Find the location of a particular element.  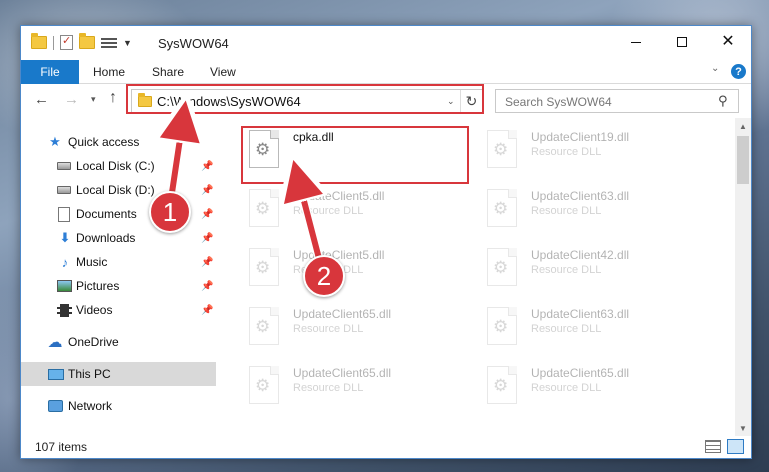

chevron-down-icon: ⌄ is located at coordinates (451, 101).